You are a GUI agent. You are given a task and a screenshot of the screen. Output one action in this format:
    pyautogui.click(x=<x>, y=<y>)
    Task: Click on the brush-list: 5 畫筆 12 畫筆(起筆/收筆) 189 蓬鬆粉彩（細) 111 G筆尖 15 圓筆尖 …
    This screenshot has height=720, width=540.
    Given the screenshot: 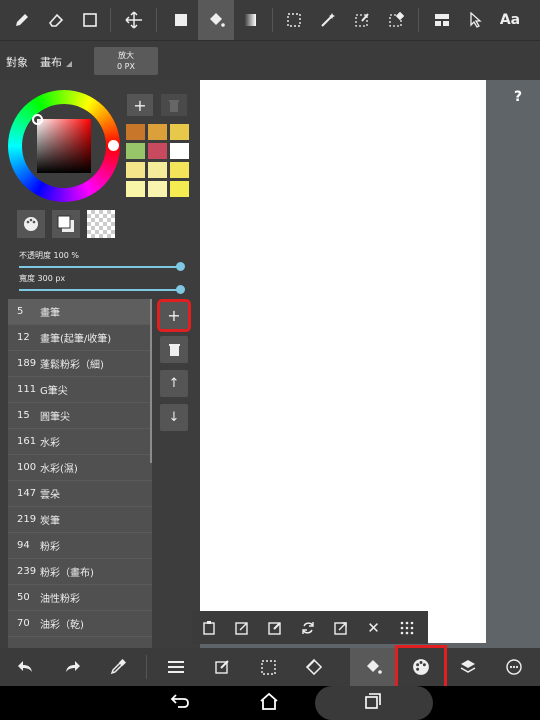 What is the action you would take?
    pyautogui.click(x=80, y=474)
    